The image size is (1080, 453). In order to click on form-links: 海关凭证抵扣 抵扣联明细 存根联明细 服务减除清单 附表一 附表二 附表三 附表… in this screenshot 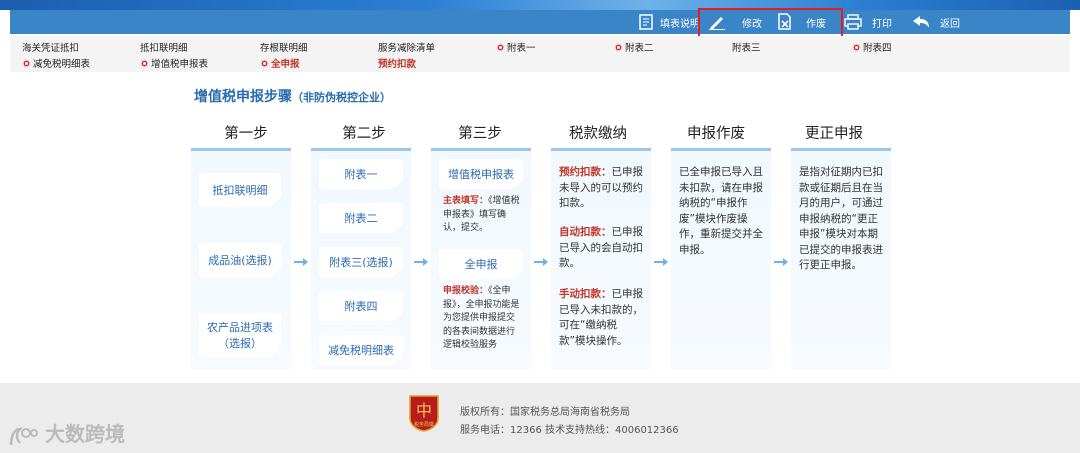, I will do `click(540, 54)`.